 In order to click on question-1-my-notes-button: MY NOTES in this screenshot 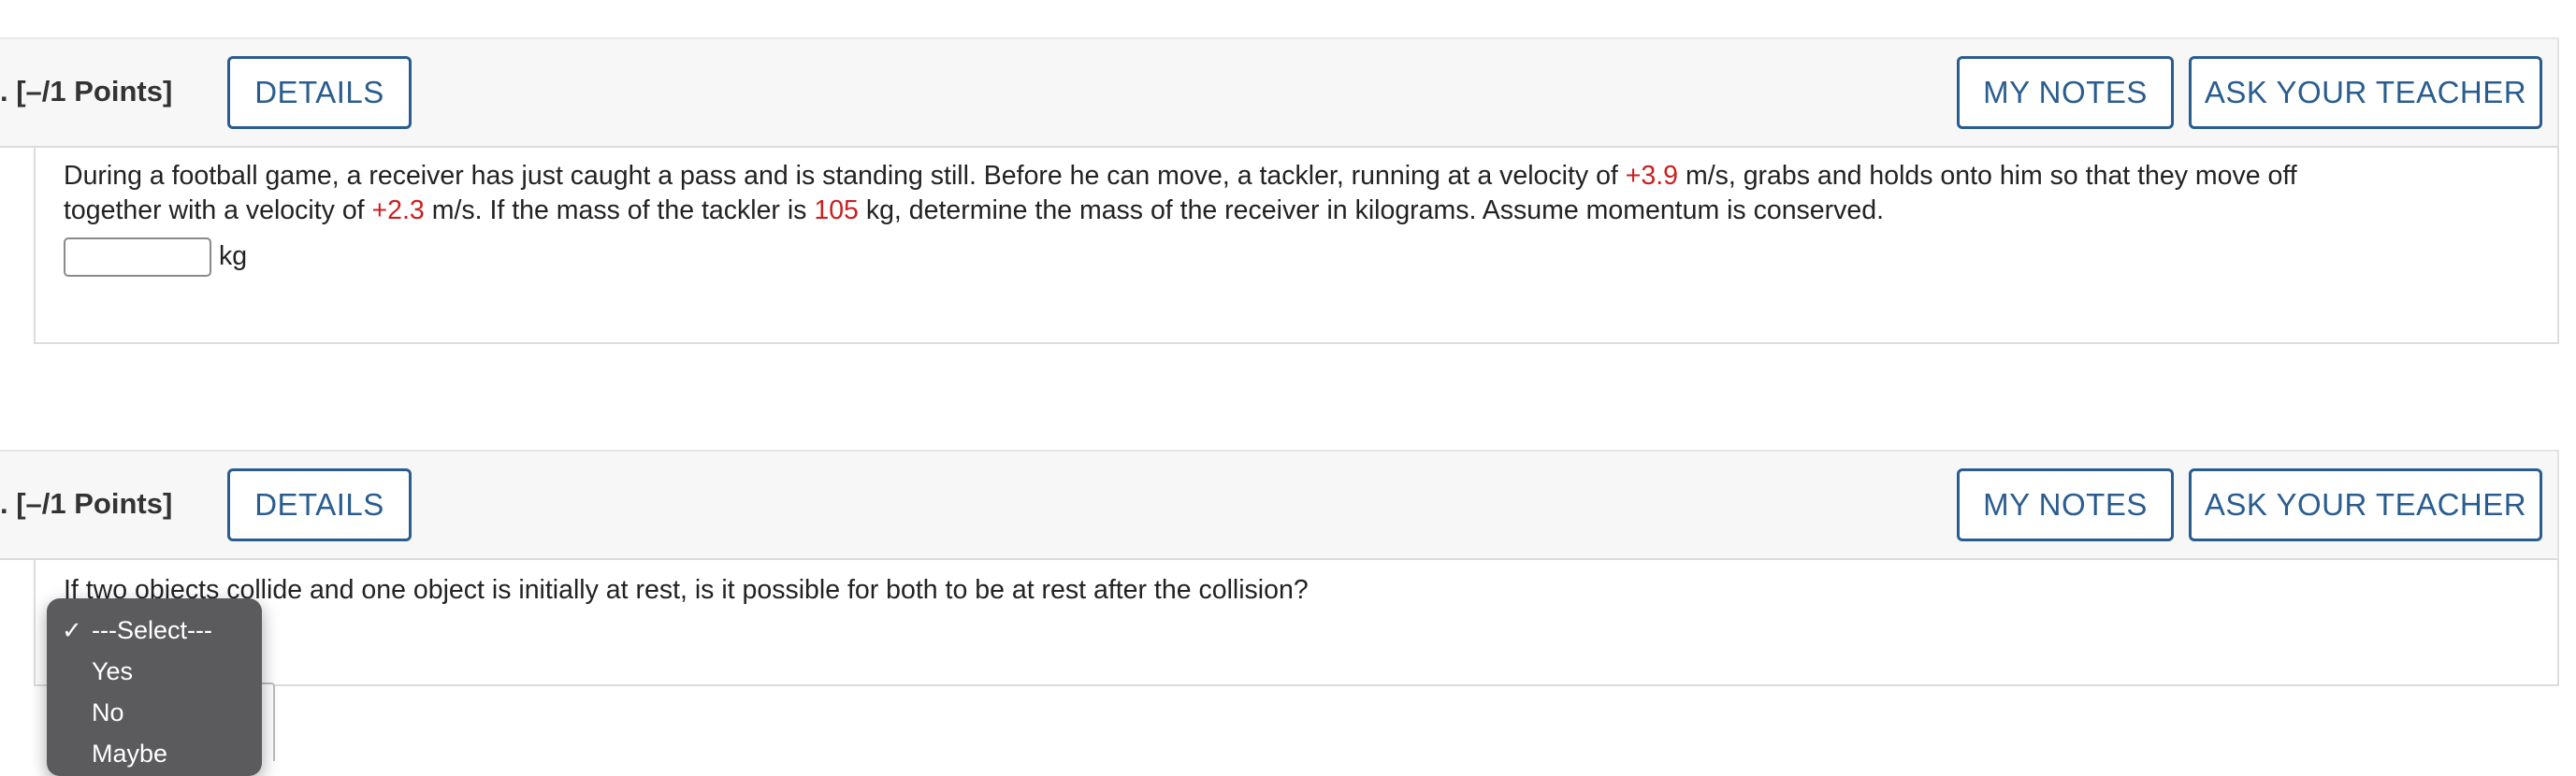, I will do `click(2066, 92)`.